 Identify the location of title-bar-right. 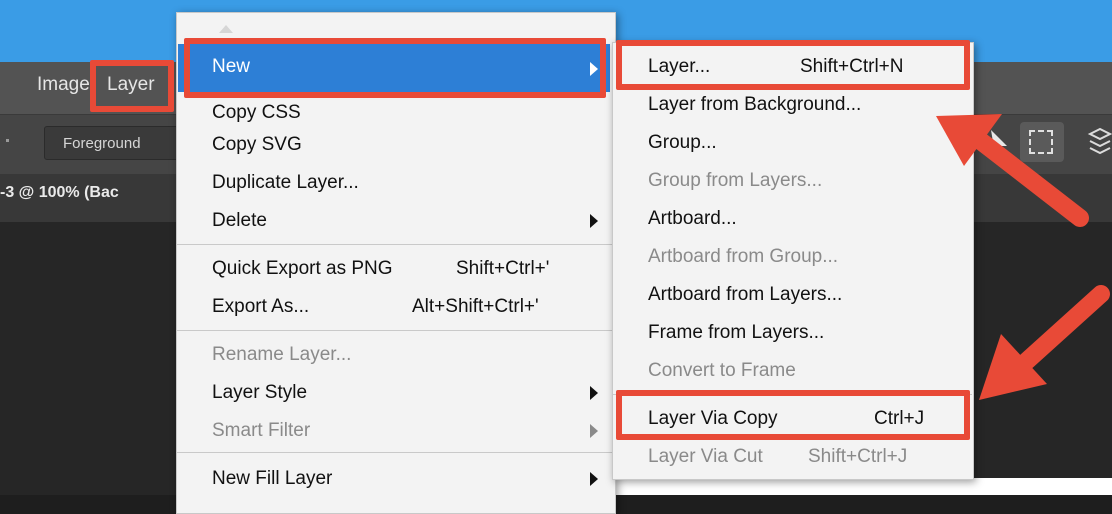
(863, 27).